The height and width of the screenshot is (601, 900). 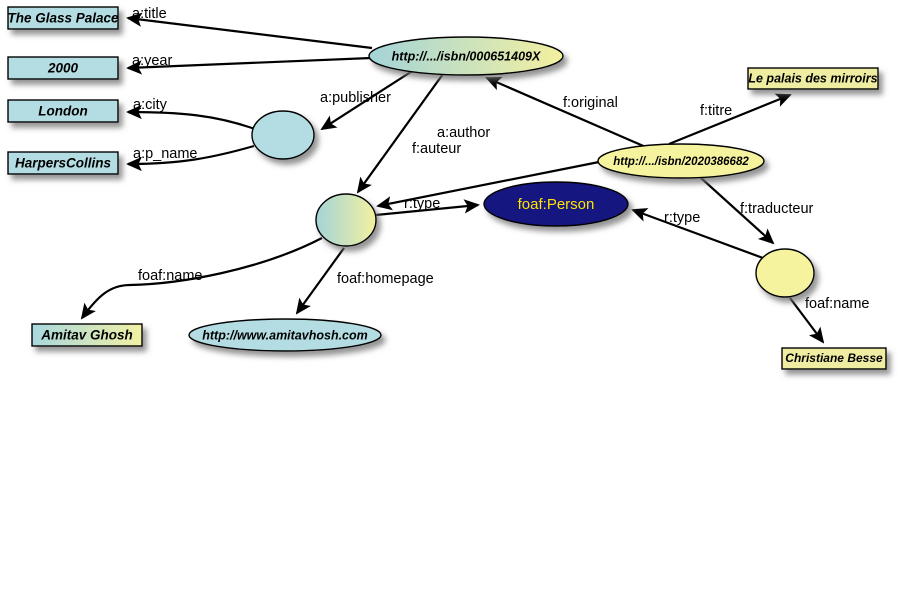 What do you see at coordinates (590, 103) in the screenshot?
I see `edge-label-f-original: f:original` at bounding box center [590, 103].